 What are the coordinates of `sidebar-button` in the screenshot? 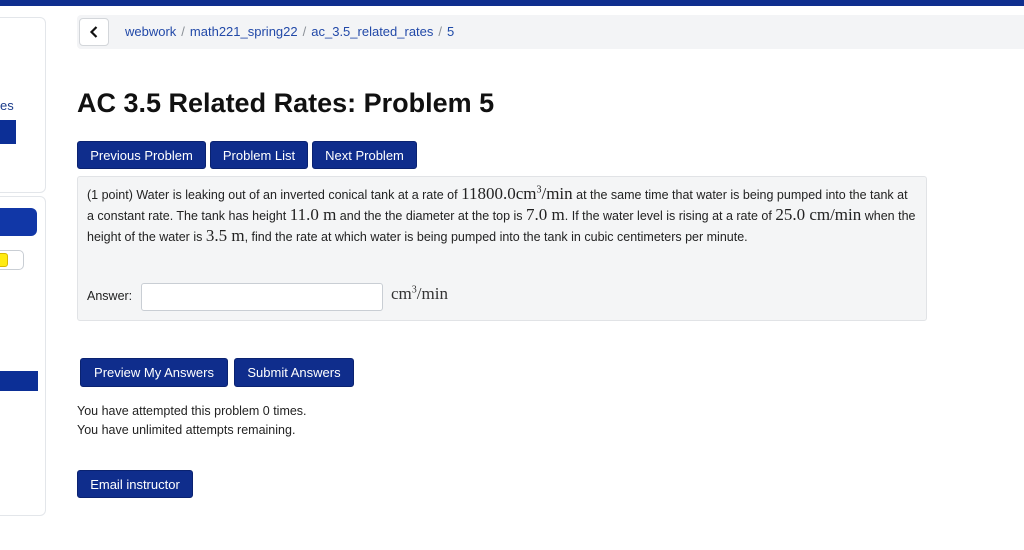 It's located at (8, 132).